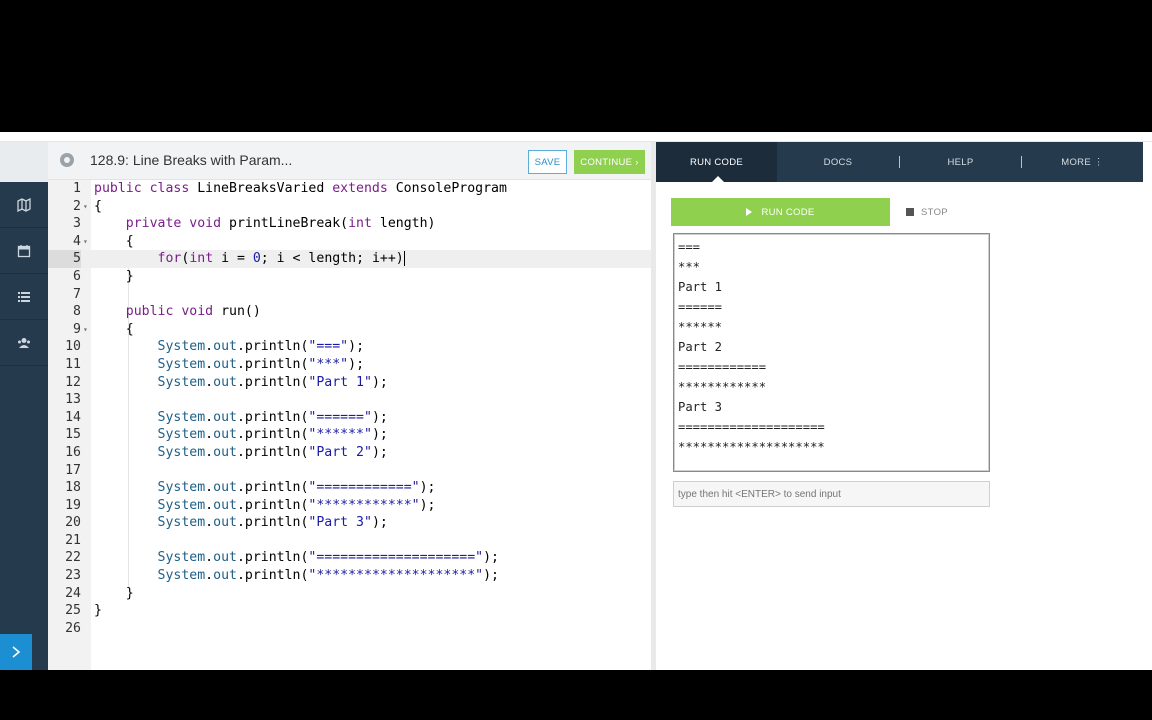  What do you see at coordinates (349, 277) in the screenshot?
I see `code-line: 6 }` at bounding box center [349, 277].